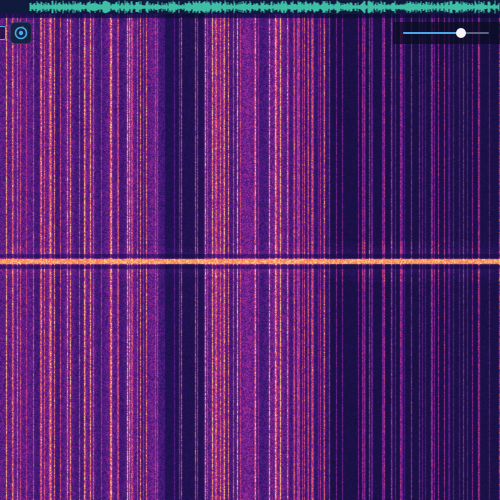 The height and width of the screenshot is (500, 500). I want to click on loop-icon, so click(21, 33).